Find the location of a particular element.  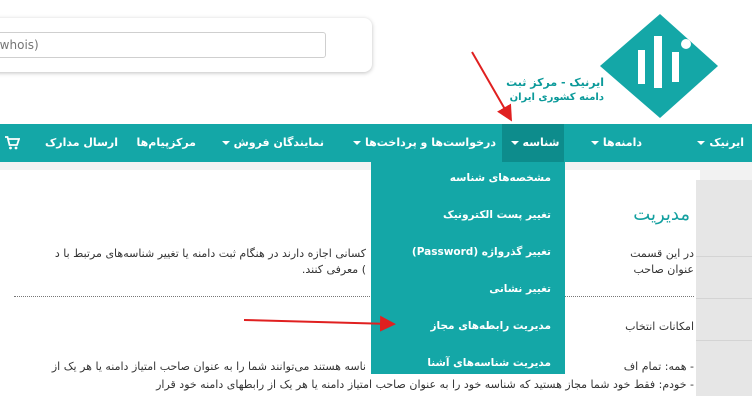

menu-item-manage-known-handles: مدیریت شناسه‌های آشنا is located at coordinates (489, 363).